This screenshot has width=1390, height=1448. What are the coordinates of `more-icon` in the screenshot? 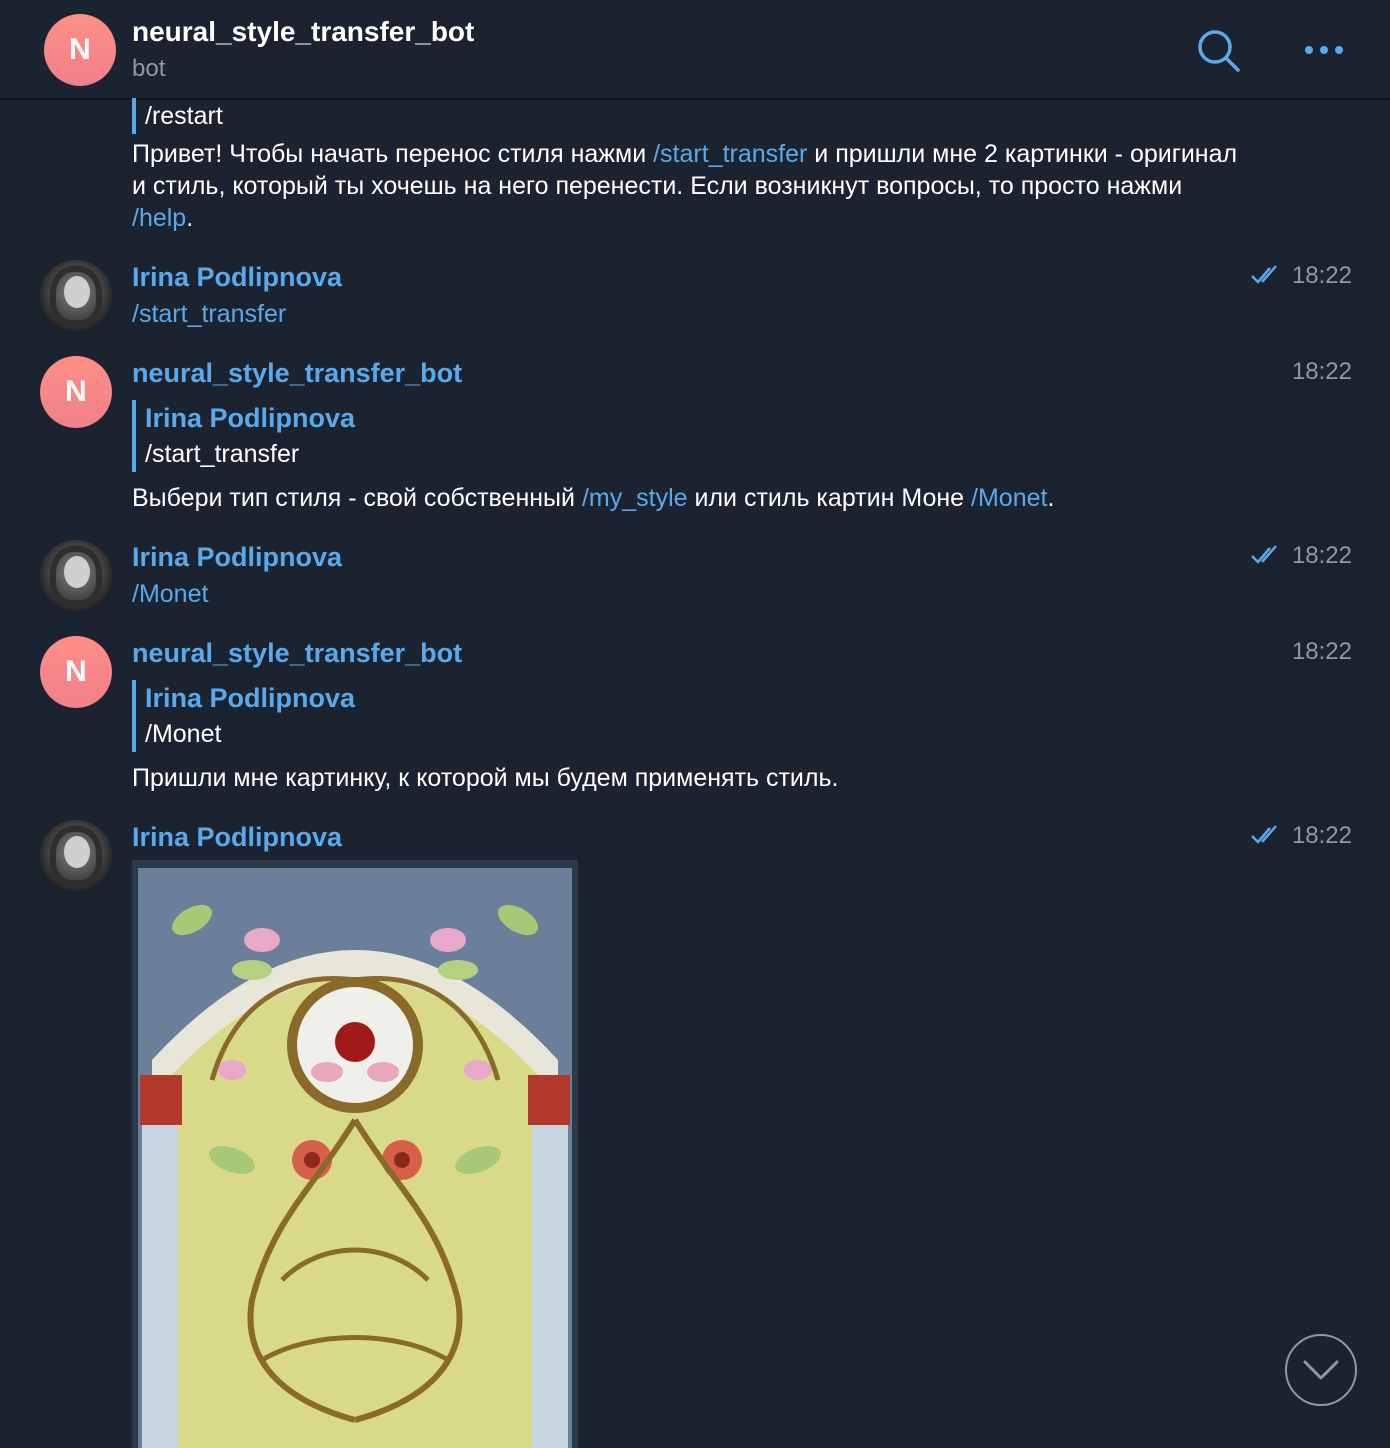 It's located at (1324, 52).